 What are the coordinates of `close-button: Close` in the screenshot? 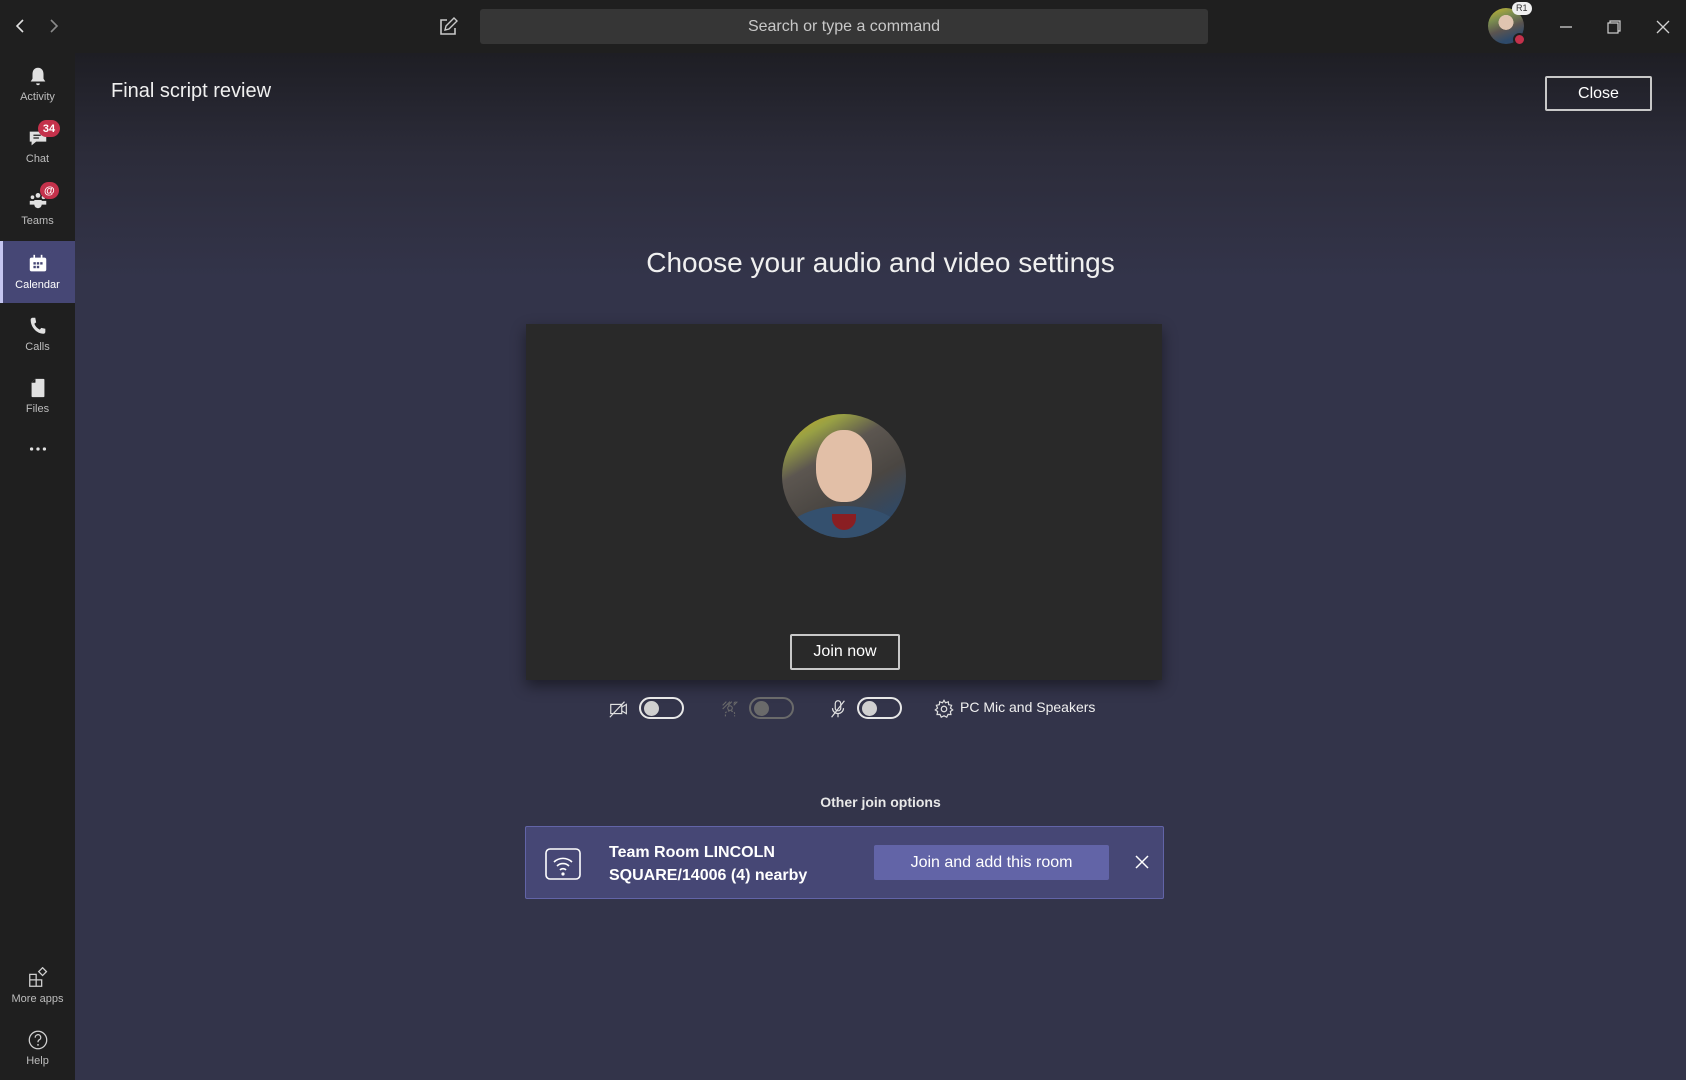 It's located at (1598, 93).